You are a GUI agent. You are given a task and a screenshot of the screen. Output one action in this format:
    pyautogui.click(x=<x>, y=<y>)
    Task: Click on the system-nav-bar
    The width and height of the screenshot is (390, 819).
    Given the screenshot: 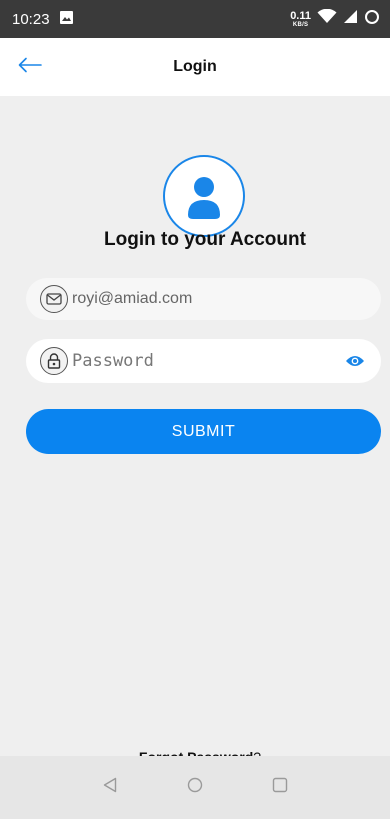 What is the action you would take?
    pyautogui.click(x=195, y=787)
    